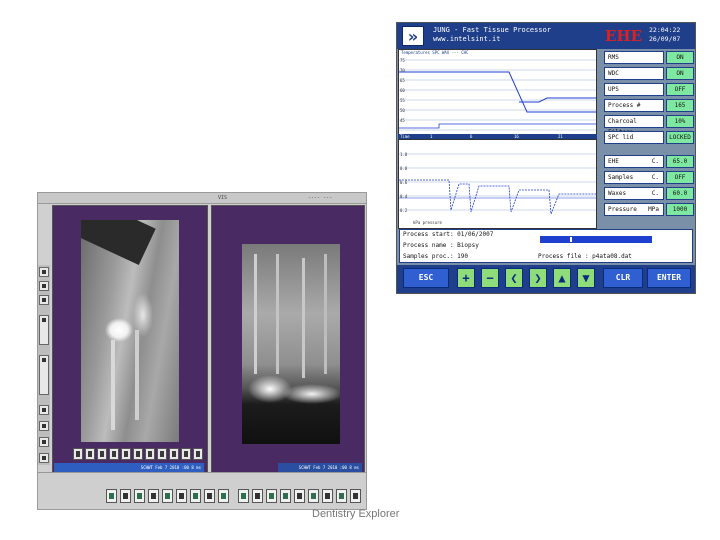  I want to click on status-row-process-number: Process # 165, so click(649, 105).